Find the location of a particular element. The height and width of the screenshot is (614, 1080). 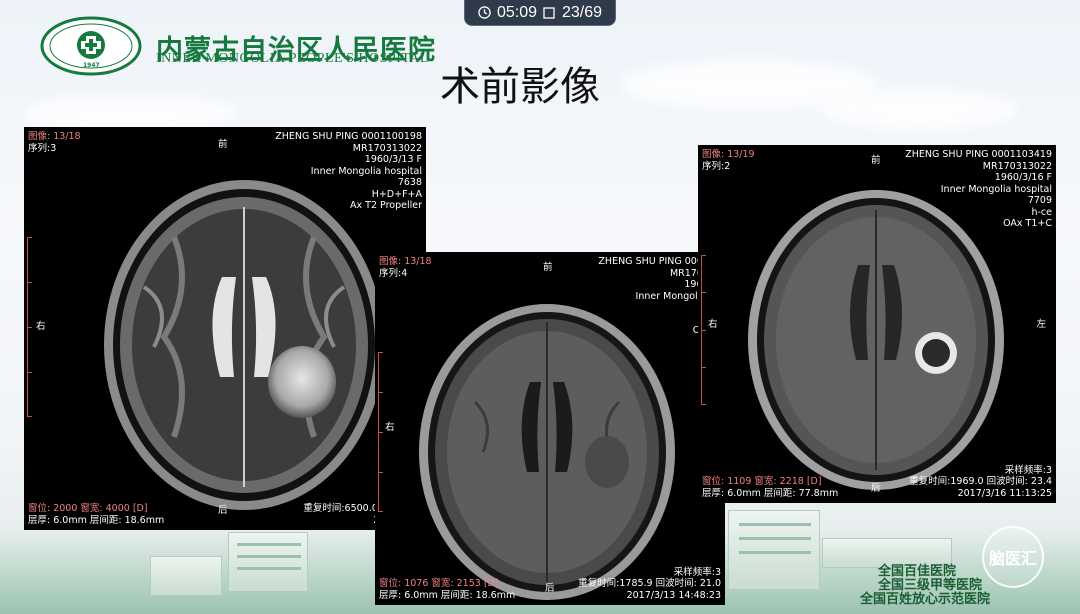

coil-info: H+D+F+A is located at coordinates (396, 194).